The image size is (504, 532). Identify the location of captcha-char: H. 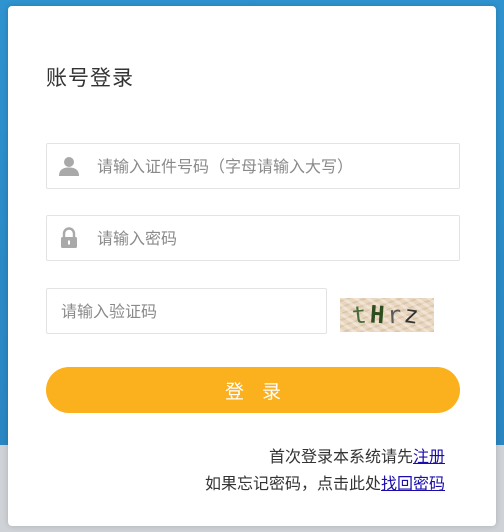
(378, 315).